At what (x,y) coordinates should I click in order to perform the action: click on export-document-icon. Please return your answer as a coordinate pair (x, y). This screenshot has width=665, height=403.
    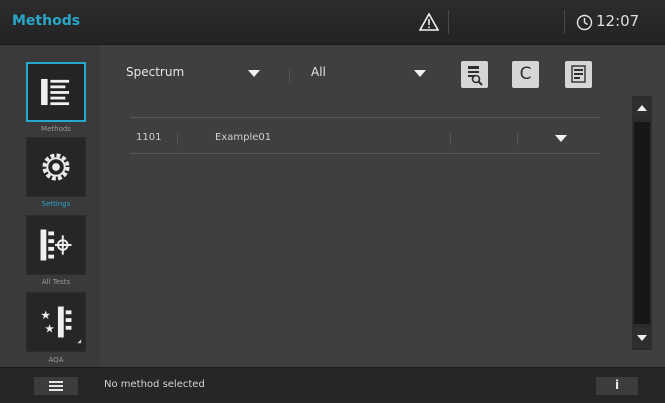
    Looking at the image, I should click on (578, 74).